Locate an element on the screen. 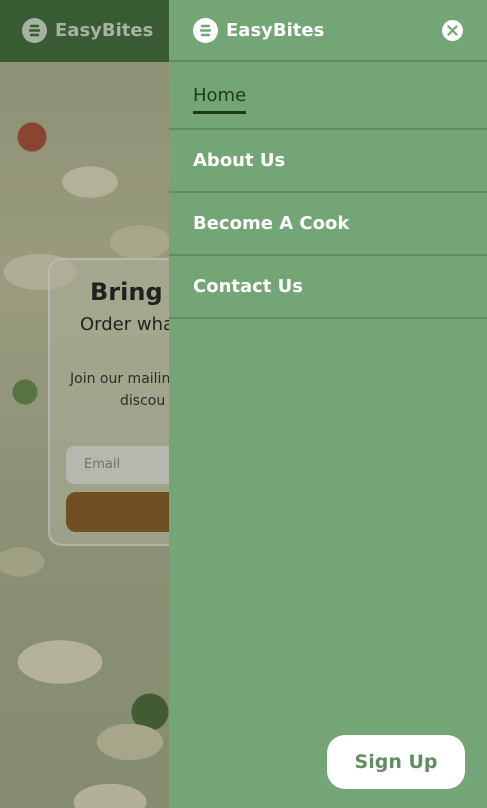  nav-item-about-us: About Us is located at coordinates (328, 161).